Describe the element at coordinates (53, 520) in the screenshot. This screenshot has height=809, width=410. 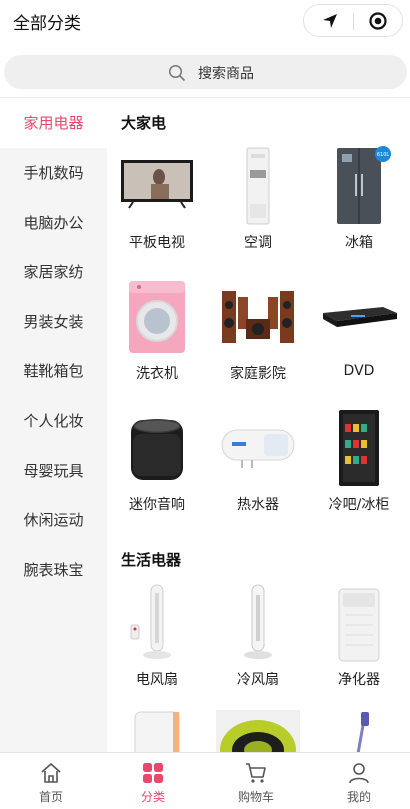
I see `sidebar-item-sports: 休闲运动` at that location.